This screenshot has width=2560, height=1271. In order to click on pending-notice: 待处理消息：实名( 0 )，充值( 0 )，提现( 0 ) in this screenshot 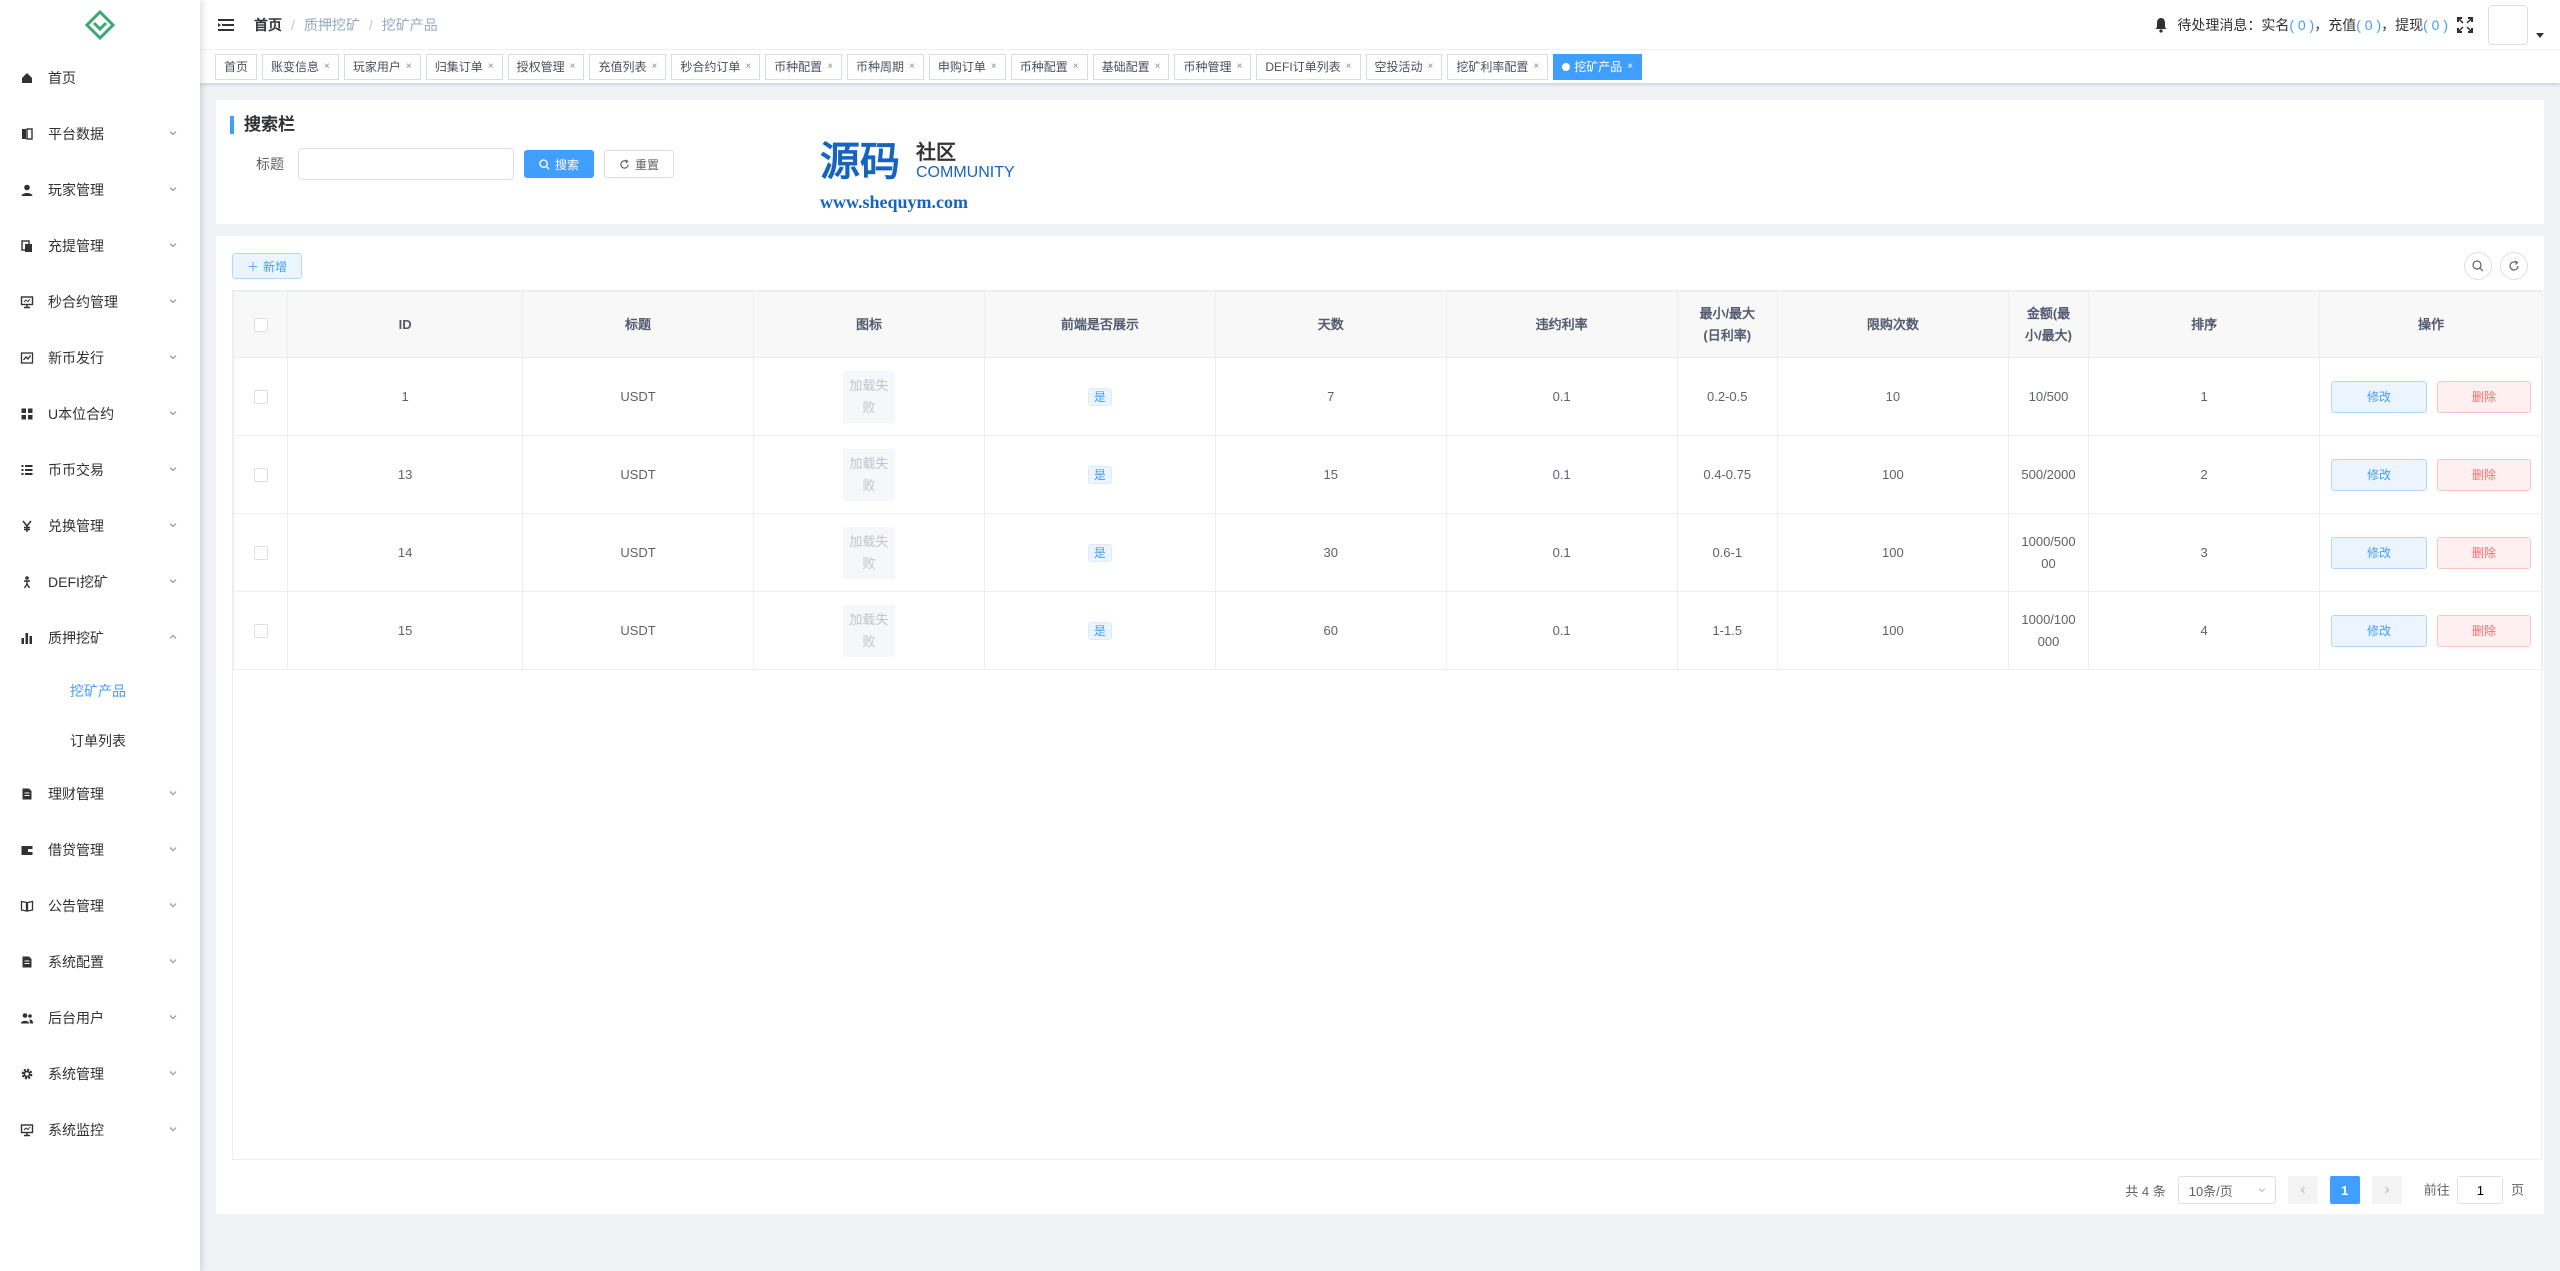, I will do `click(2312, 25)`.